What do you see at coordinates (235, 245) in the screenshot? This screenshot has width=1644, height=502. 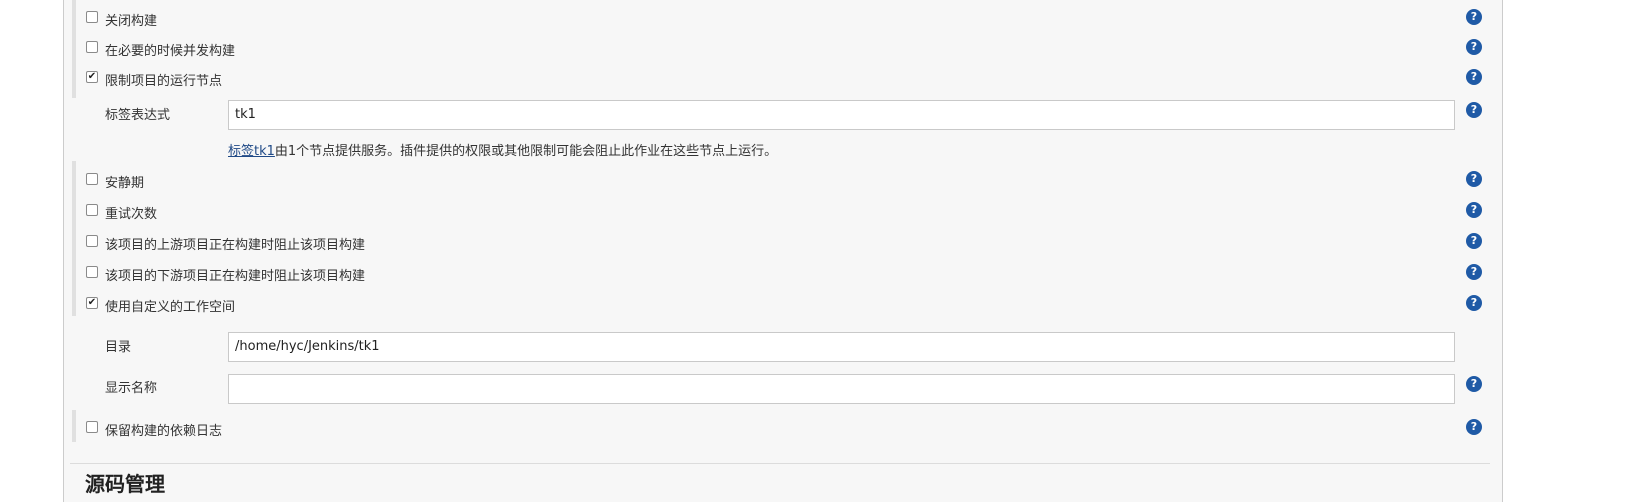 I see `option-label: 该项目的上游项目正在构建时阻止该项目构建` at bounding box center [235, 245].